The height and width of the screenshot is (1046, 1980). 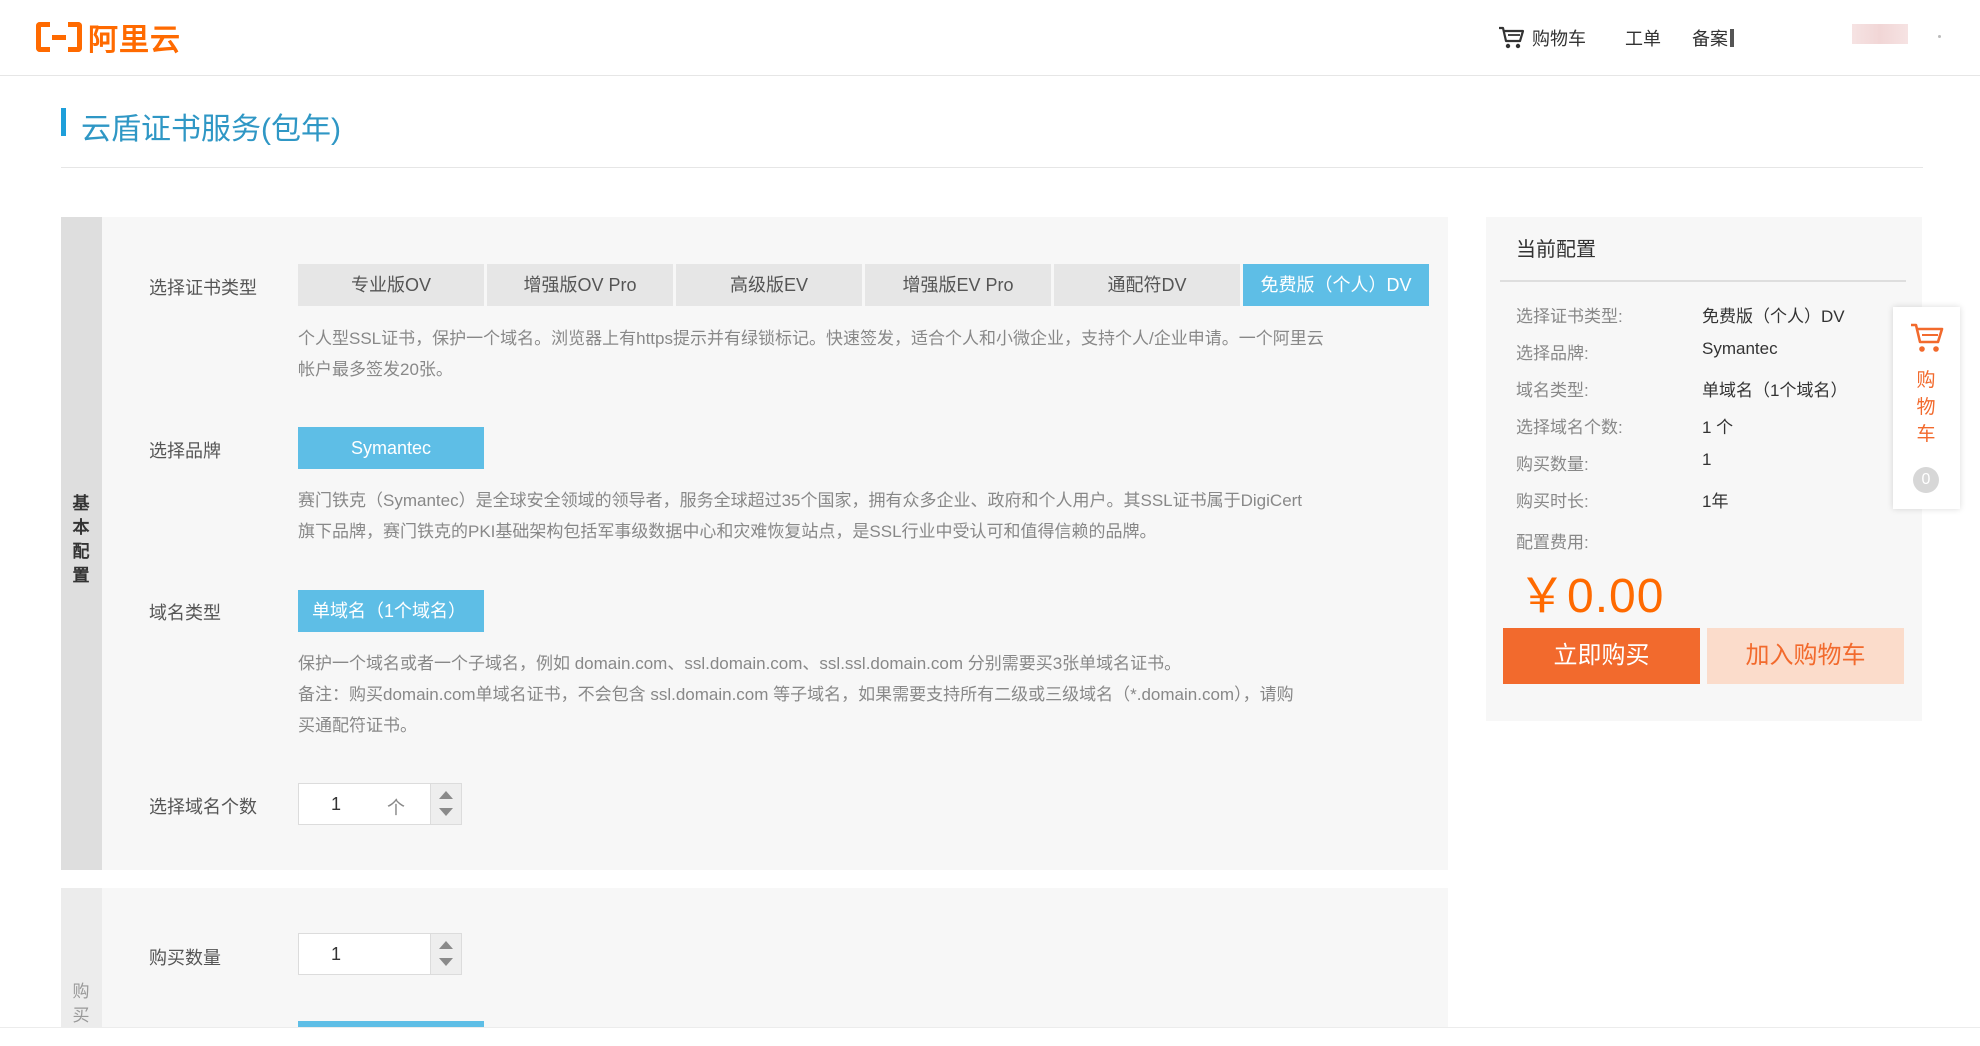 I want to click on domain-single-button: 单域名（1个域名）, so click(x=391, y=611).